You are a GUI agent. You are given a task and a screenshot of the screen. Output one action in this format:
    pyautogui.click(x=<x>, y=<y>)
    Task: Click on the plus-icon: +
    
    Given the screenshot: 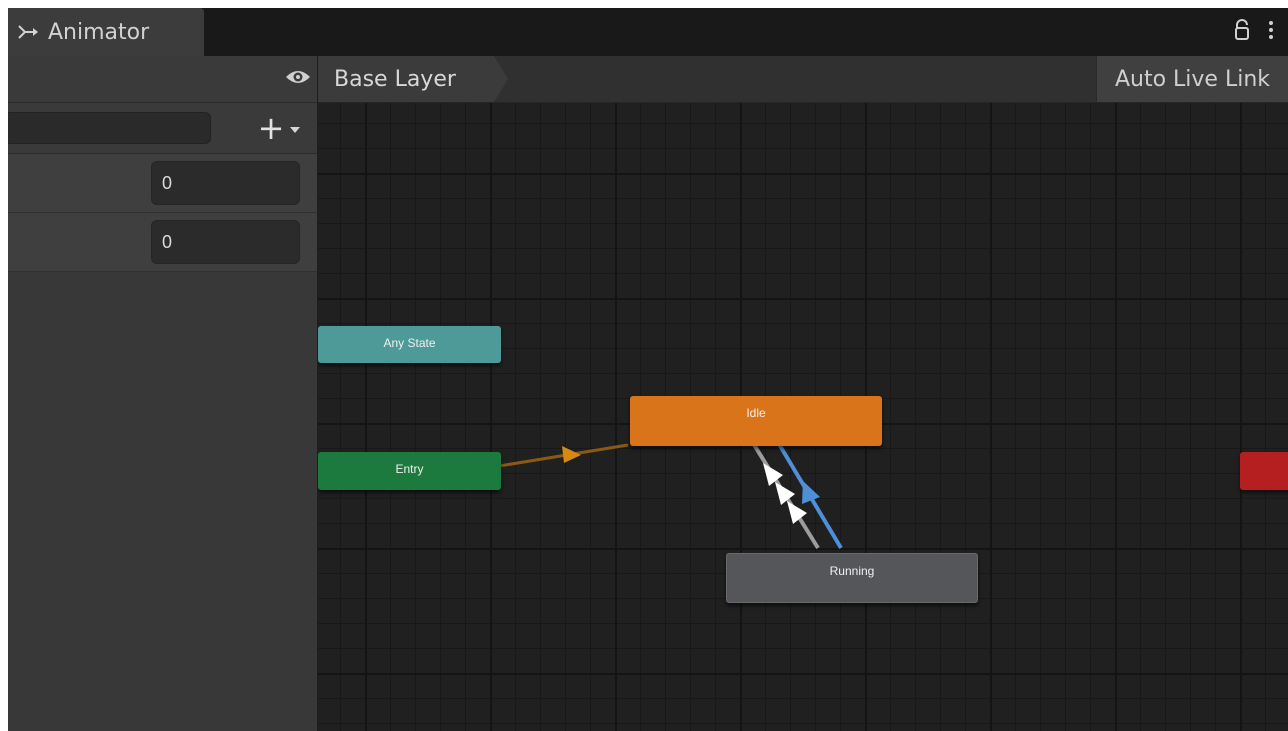 What is the action you would take?
    pyautogui.click(x=271, y=128)
    